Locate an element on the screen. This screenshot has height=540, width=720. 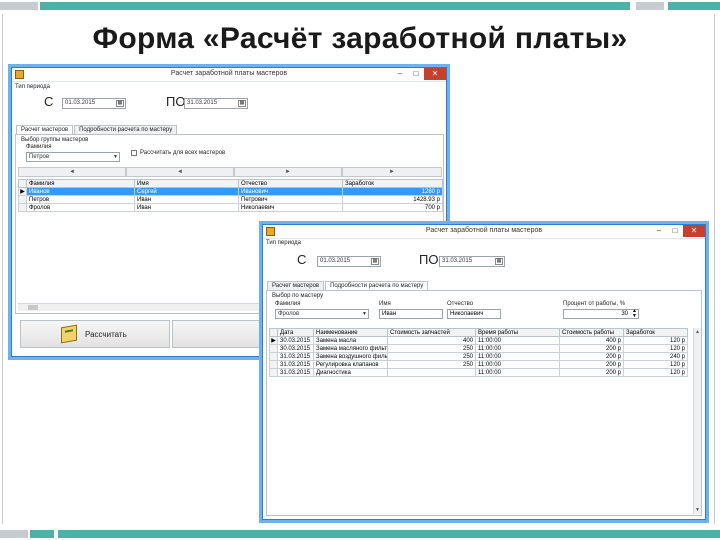
table-row: Петров Иван Петрович 1428.93 р is located at coordinates (230, 199).